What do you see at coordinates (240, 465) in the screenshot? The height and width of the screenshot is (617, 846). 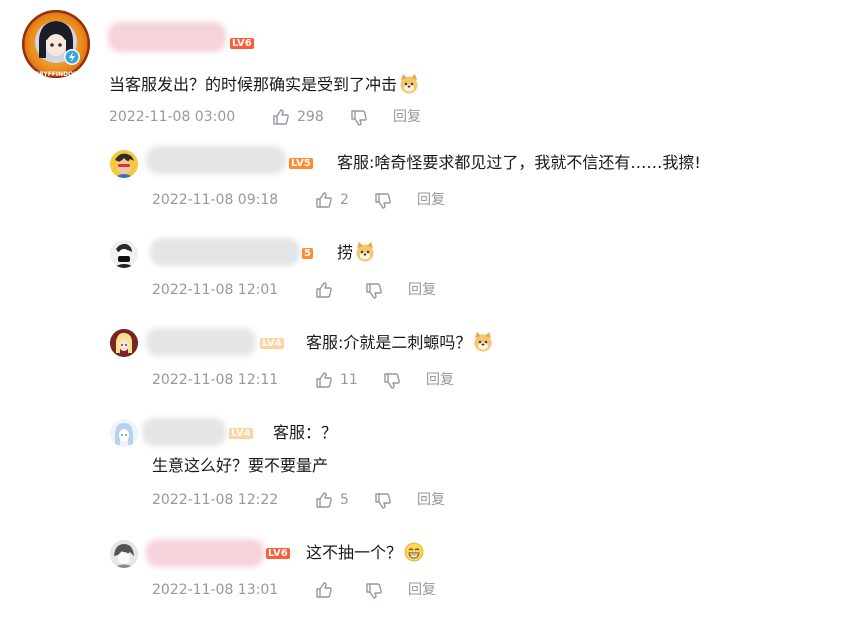 I see `reply-text-line2: 生意这么好？要不要量产` at bounding box center [240, 465].